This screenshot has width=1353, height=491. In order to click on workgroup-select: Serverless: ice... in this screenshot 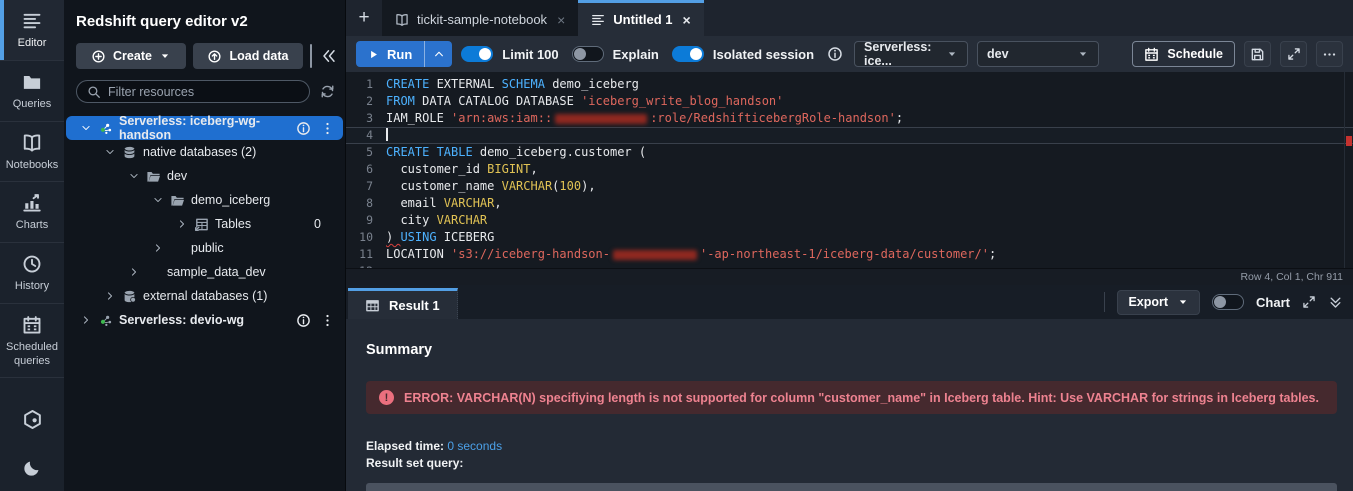, I will do `click(911, 54)`.